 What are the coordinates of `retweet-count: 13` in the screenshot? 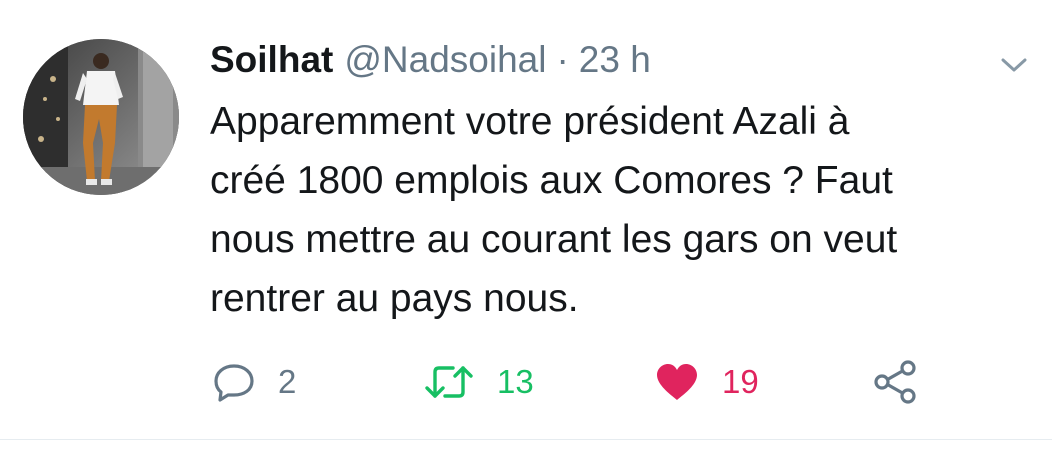 It's located at (515, 381).